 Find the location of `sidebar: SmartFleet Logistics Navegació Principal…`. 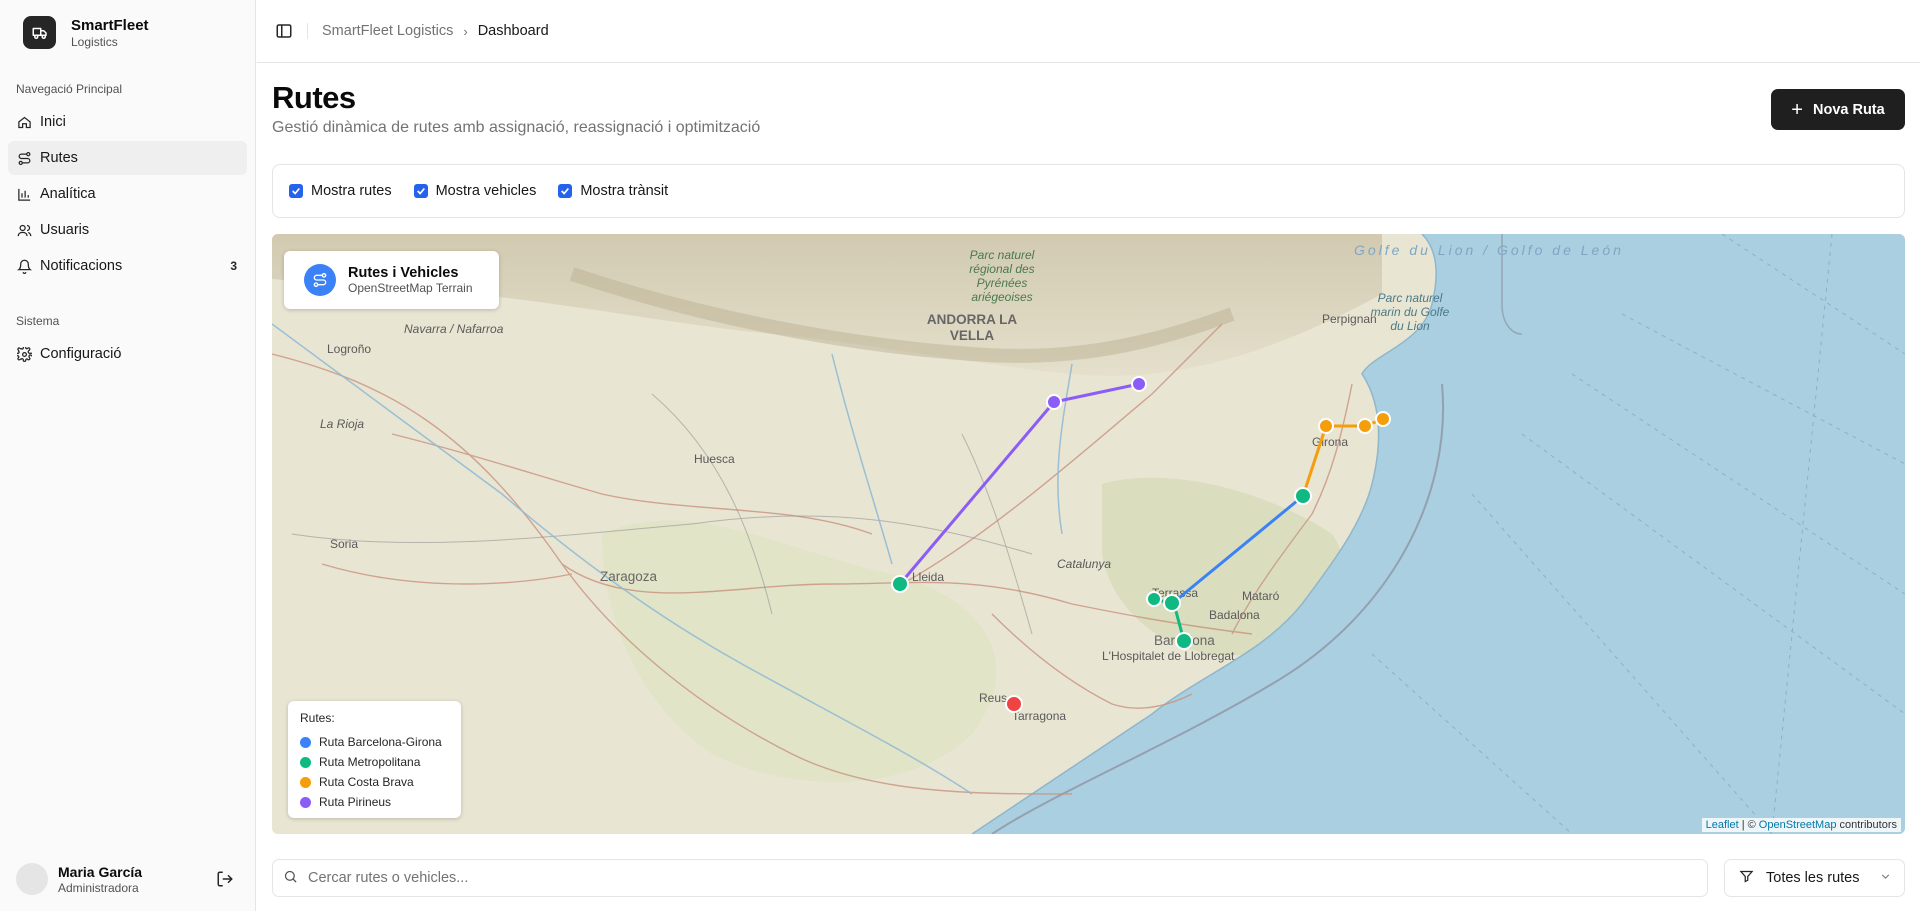

sidebar: SmartFleet Logistics Navegació Principal… is located at coordinates (128, 455).